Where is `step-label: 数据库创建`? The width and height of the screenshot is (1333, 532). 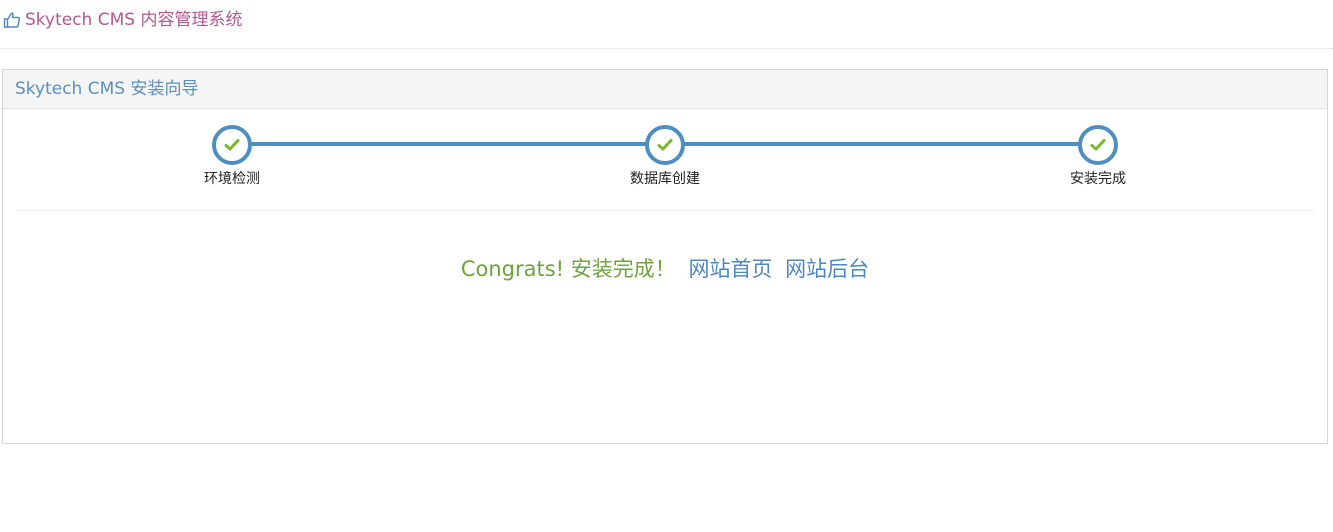 step-label: 数据库创建 is located at coordinates (665, 179).